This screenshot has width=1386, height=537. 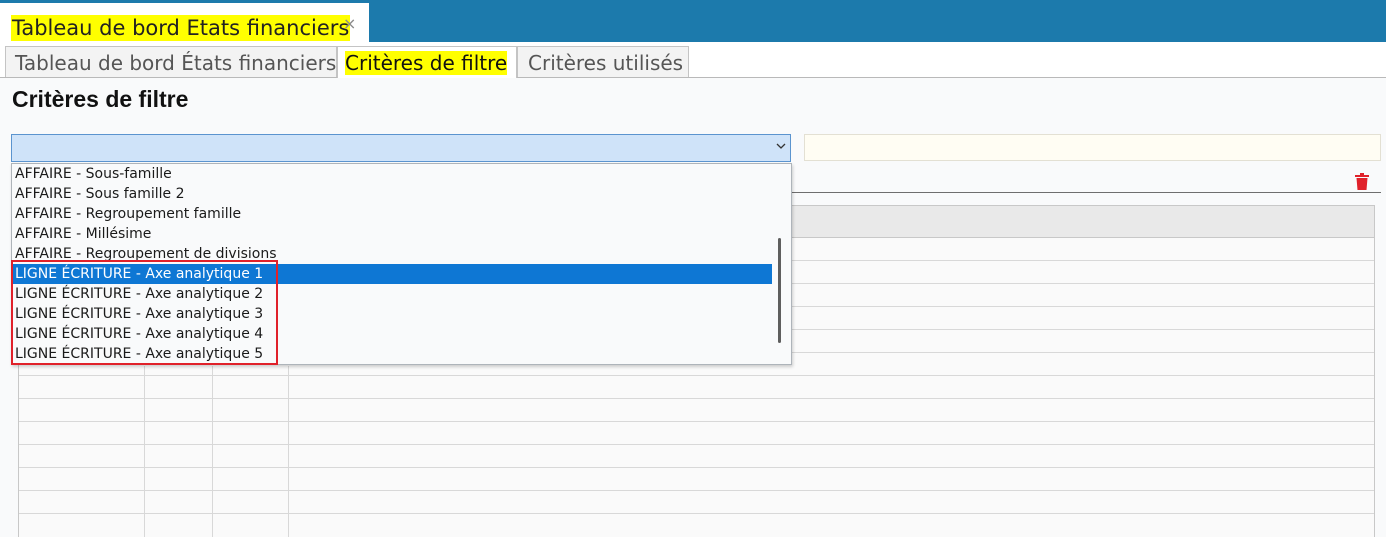 I want to click on tab-tableau-de-bord: Tableau de bord États financiers, so click(x=171, y=61).